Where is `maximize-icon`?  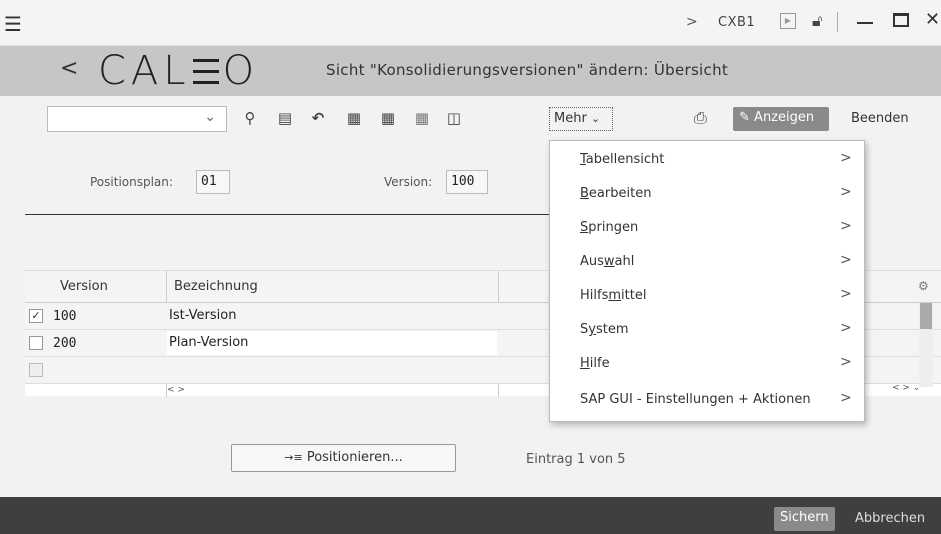
maximize-icon is located at coordinates (901, 20).